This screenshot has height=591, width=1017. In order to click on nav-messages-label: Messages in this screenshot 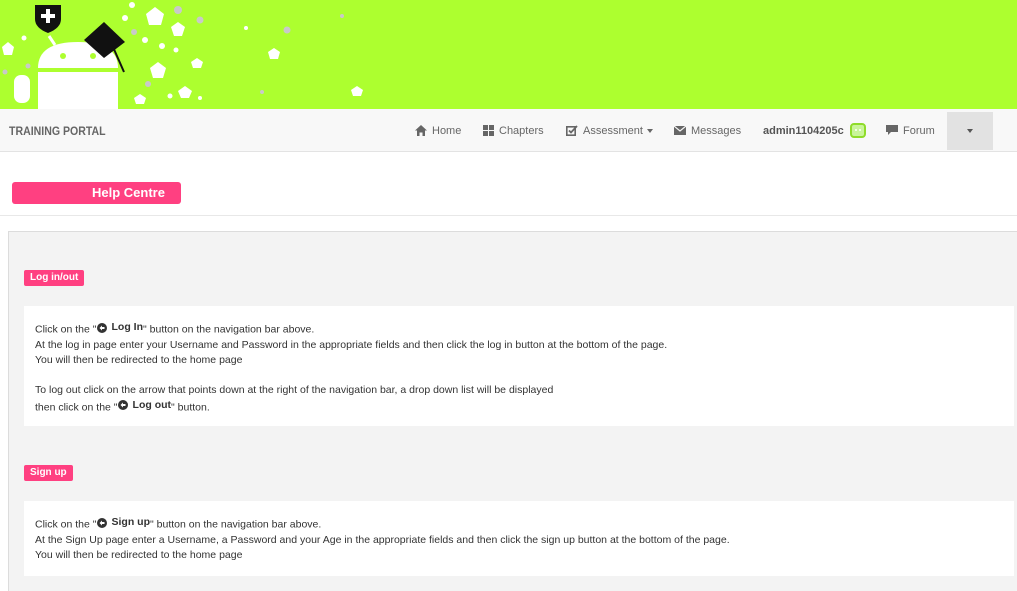, I will do `click(716, 130)`.